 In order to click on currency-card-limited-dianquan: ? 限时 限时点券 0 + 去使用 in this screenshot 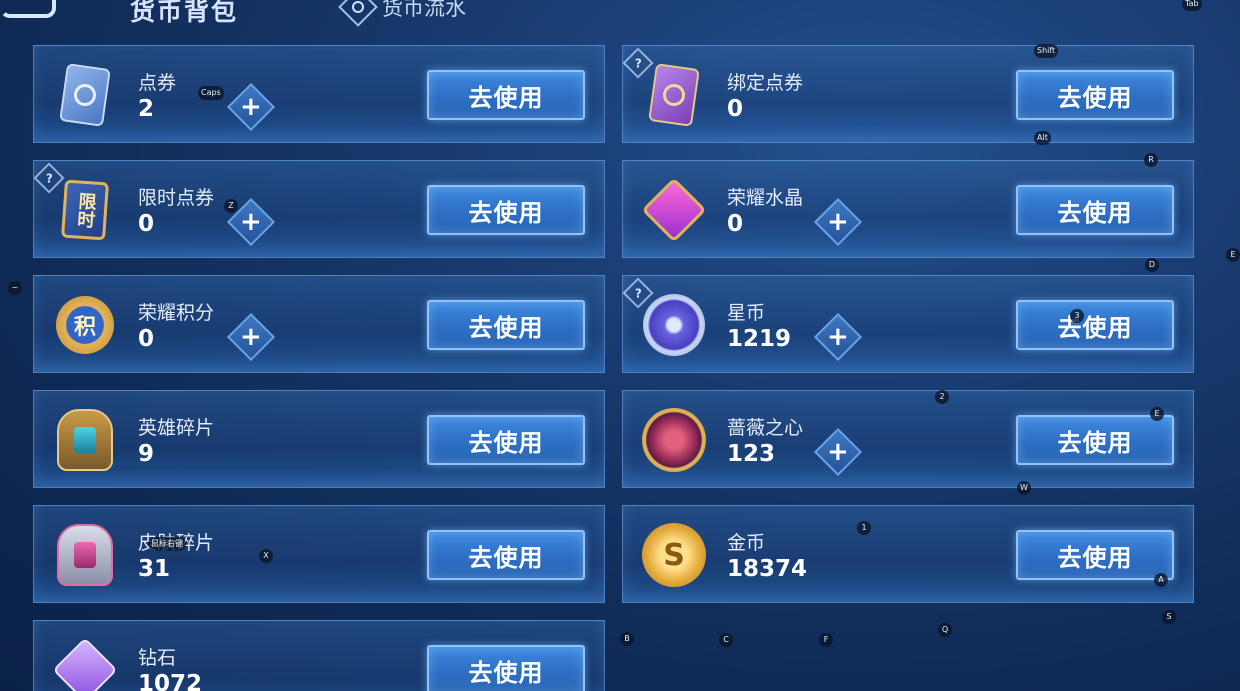, I will do `click(319, 209)`.